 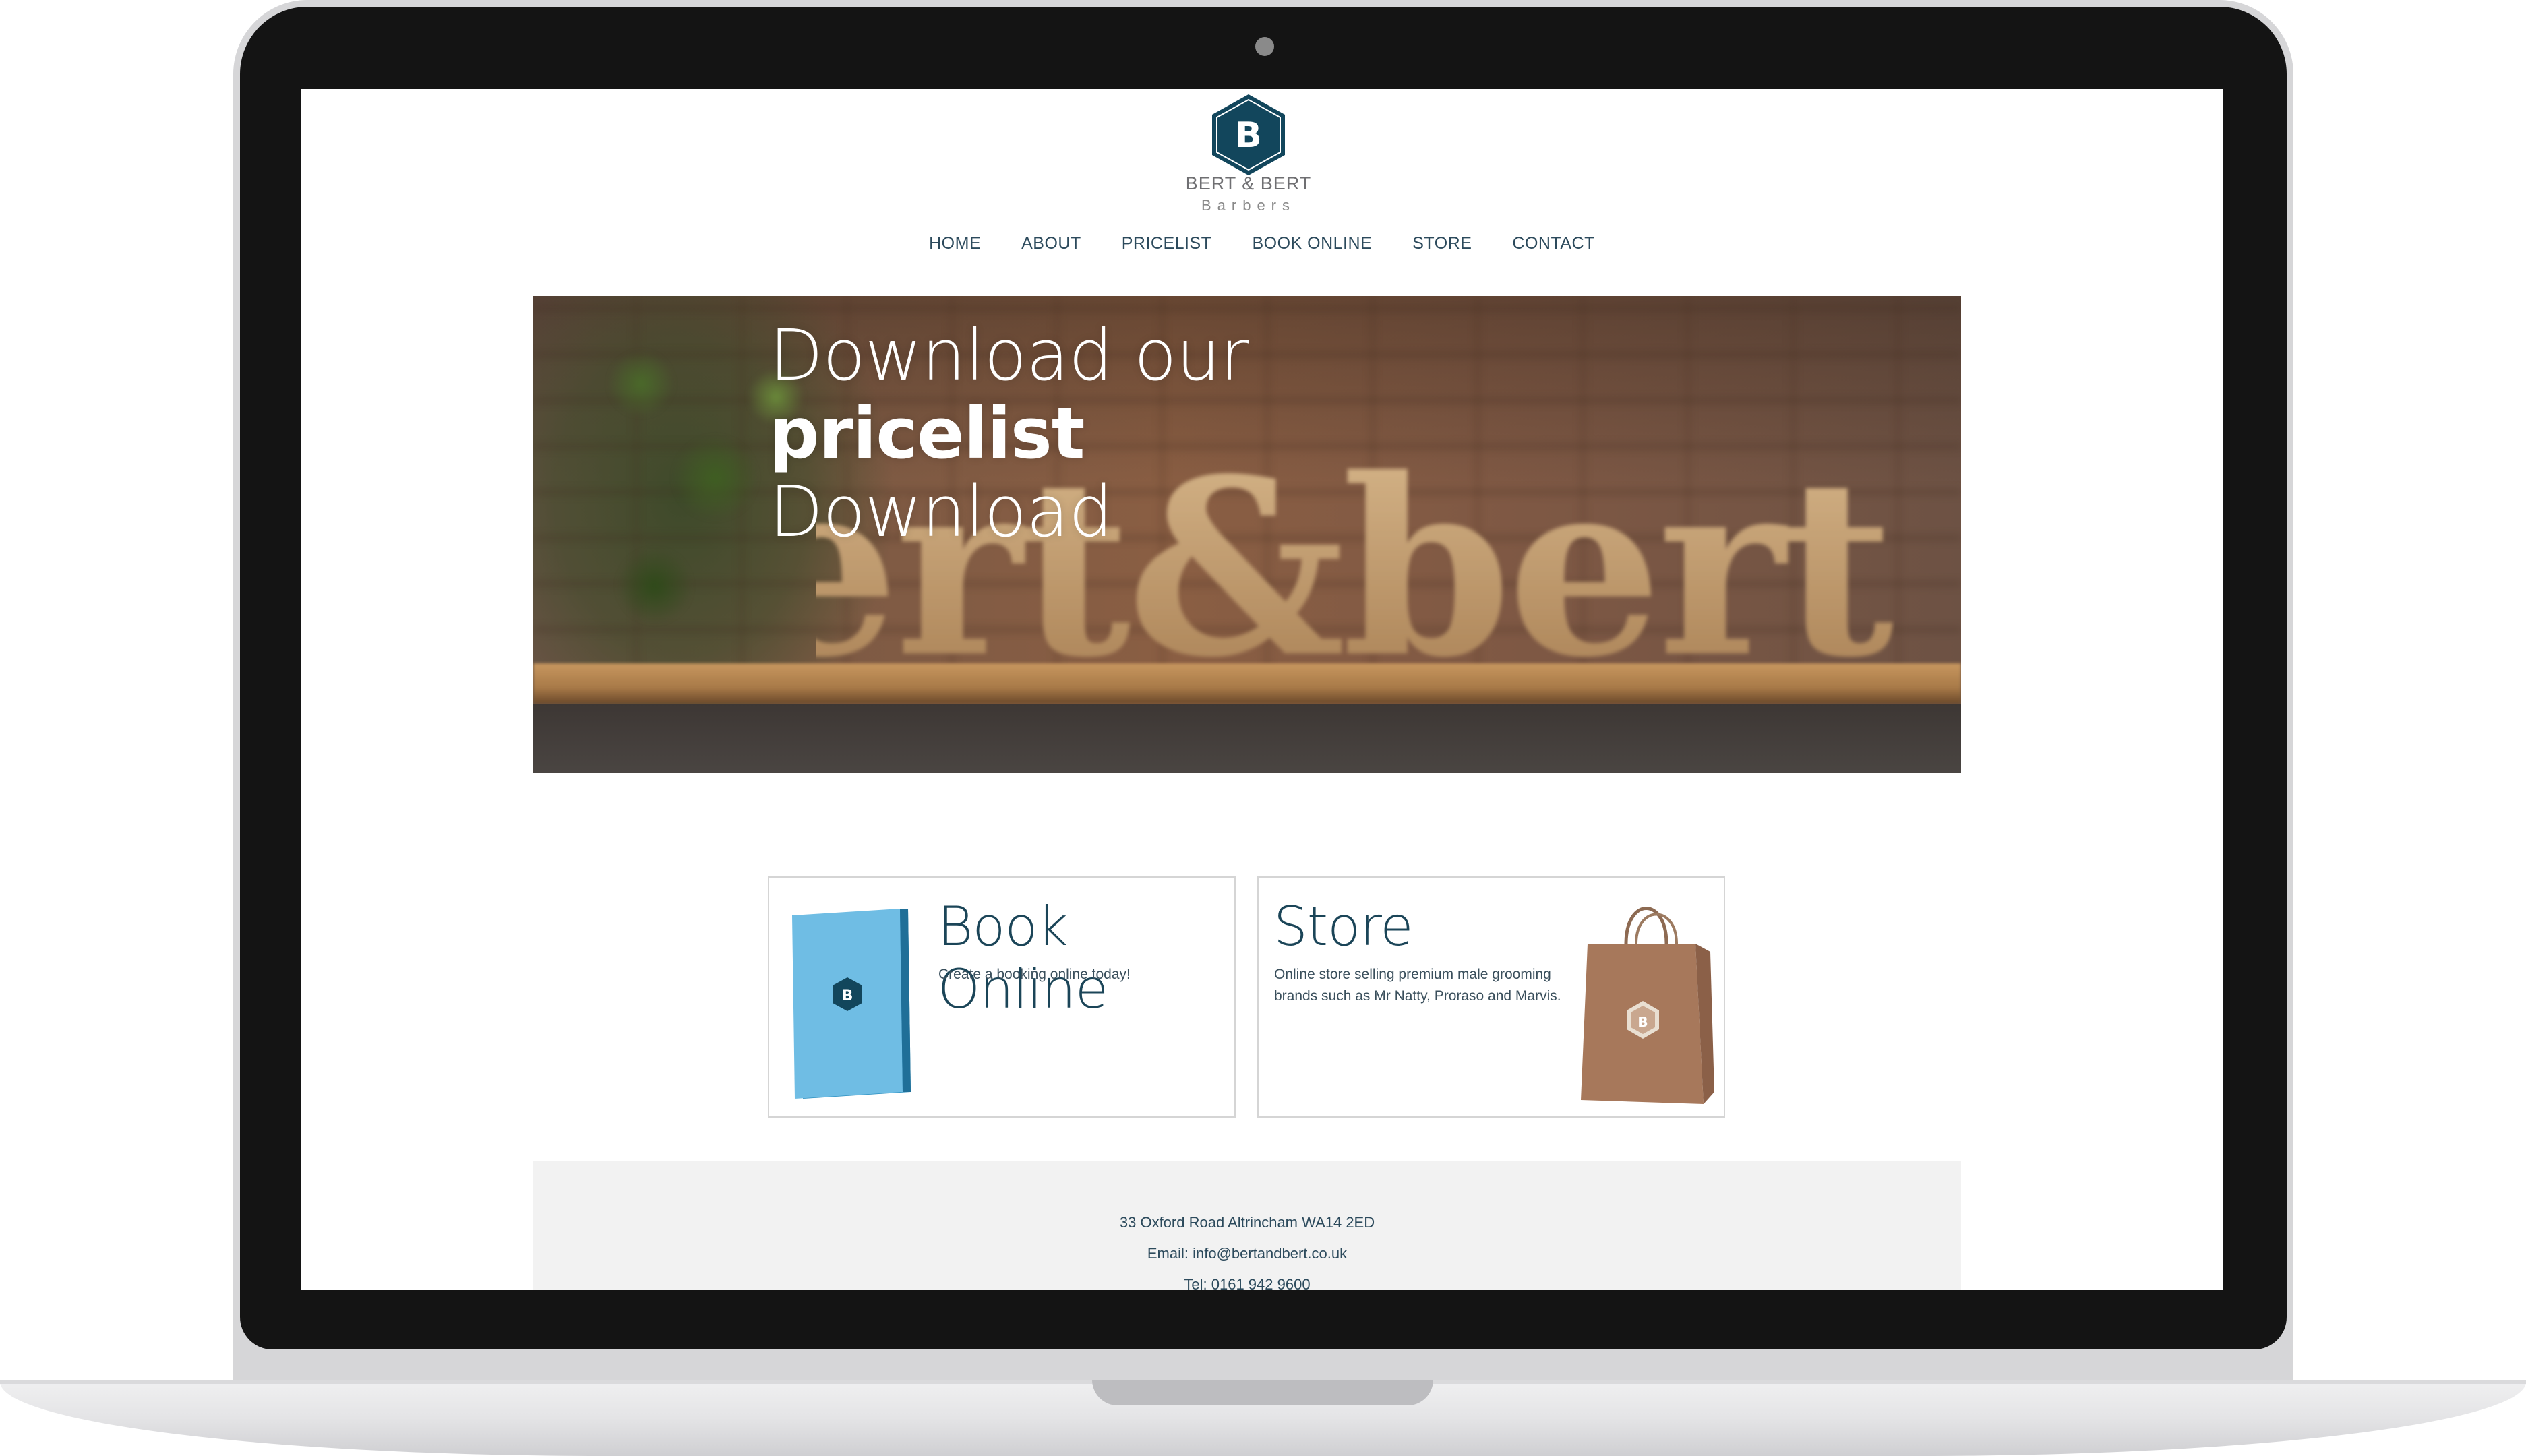 I want to click on camera-icon, so click(x=1264, y=46).